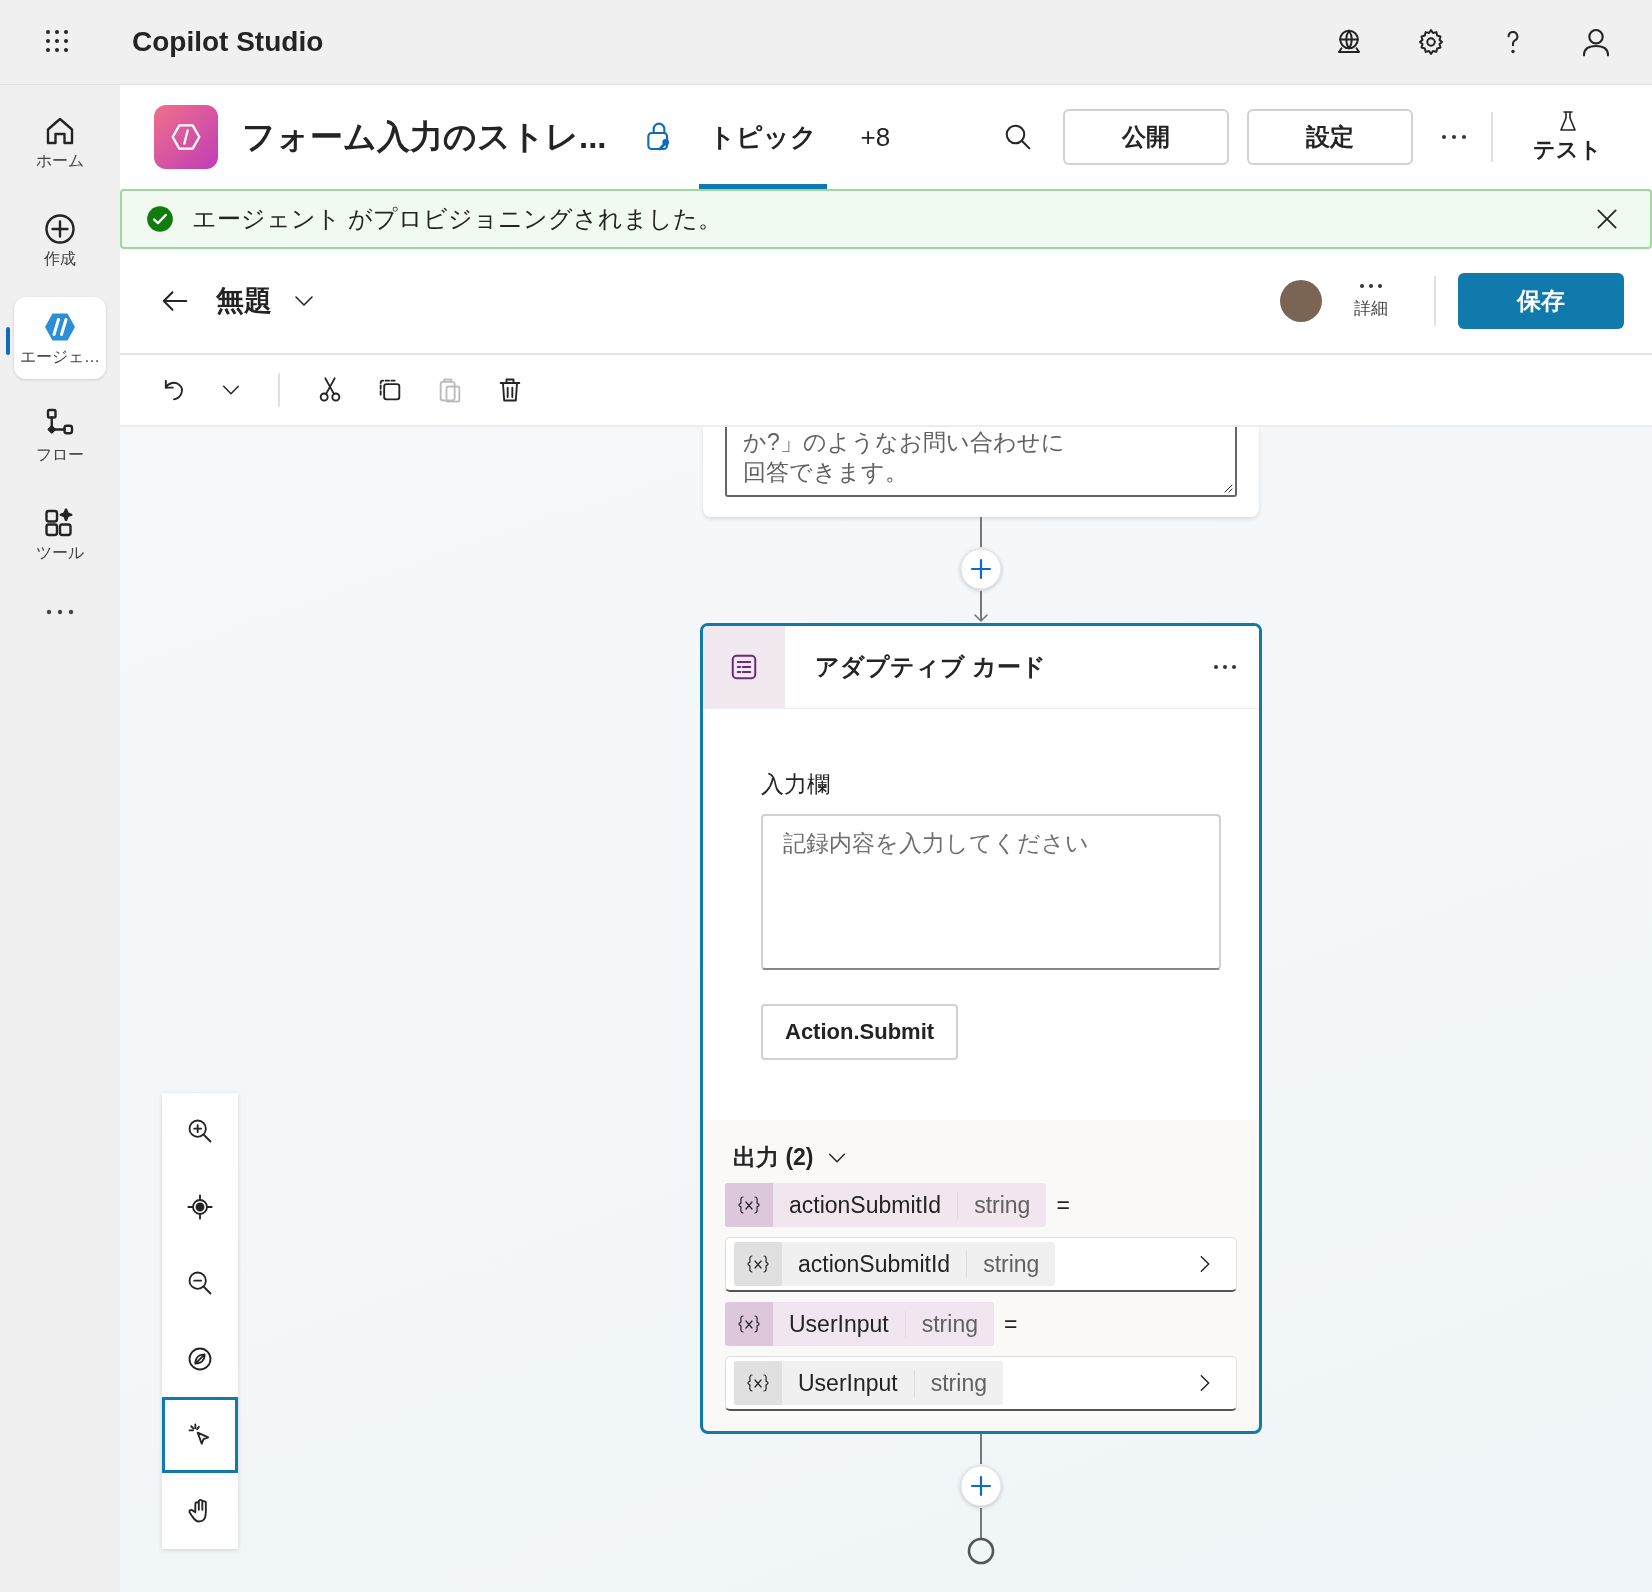 The width and height of the screenshot is (1652, 1592). I want to click on input-field: 記録内容を入力してください, so click(991, 892).